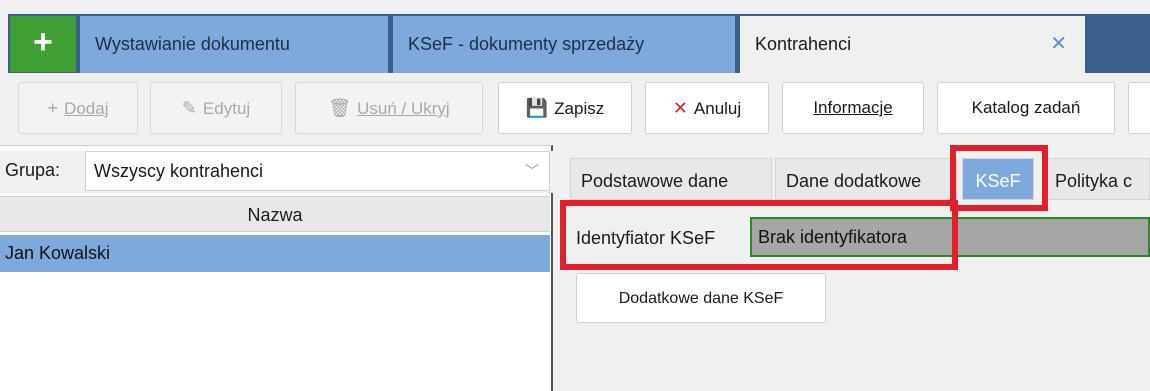  What do you see at coordinates (192, 44) in the screenshot?
I see `tab-label: Wystawianie dokumentu` at bounding box center [192, 44].